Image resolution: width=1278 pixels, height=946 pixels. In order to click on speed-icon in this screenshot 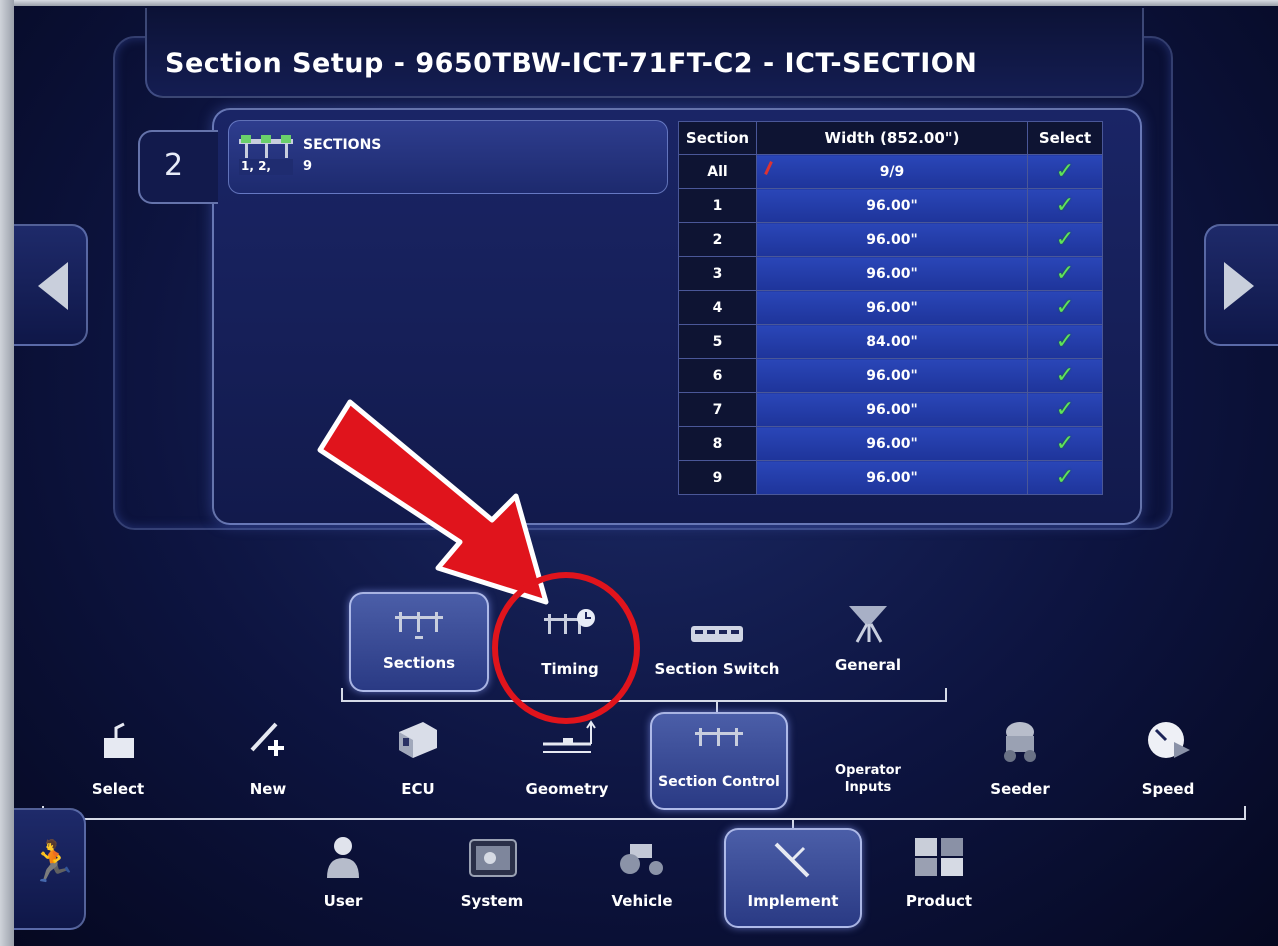, I will do `click(1169, 740)`.